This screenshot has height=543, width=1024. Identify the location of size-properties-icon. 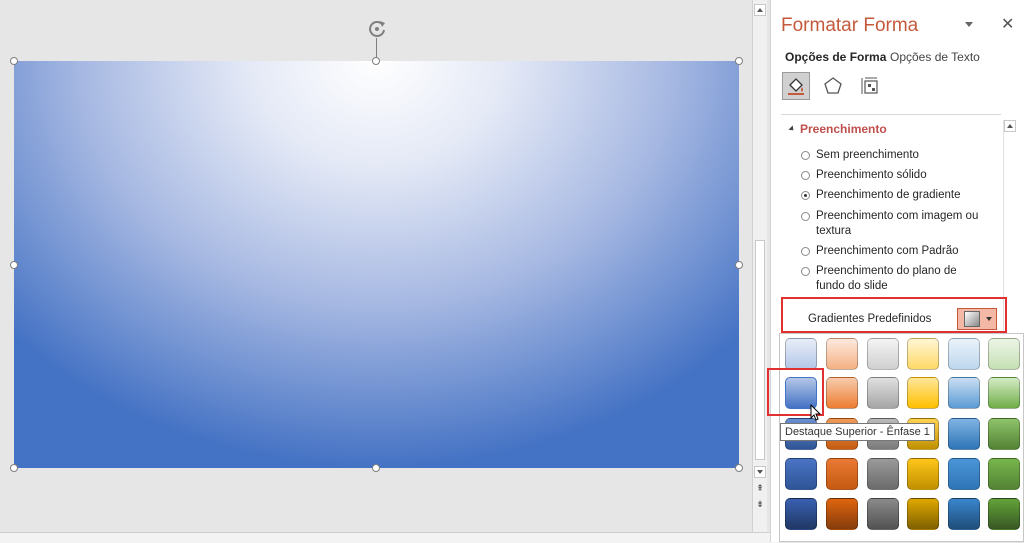
(870, 86).